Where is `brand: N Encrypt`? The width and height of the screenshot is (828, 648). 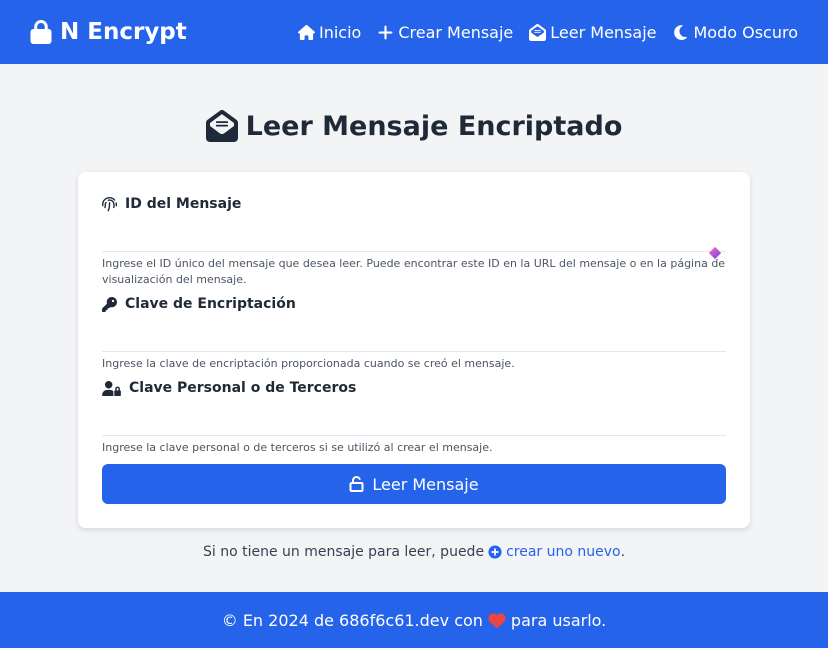 brand: N Encrypt is located at coordinates (108, 32).